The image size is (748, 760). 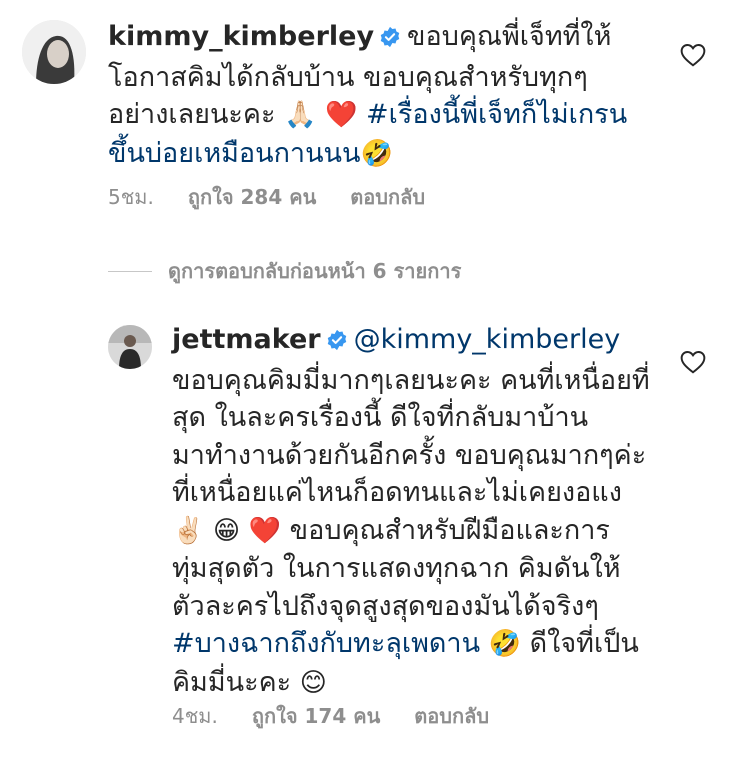 What do you see at coordinates (131, 197) in the screenshot?
I see `timestamp: 5ชม.` at bounding box center [131, 197].